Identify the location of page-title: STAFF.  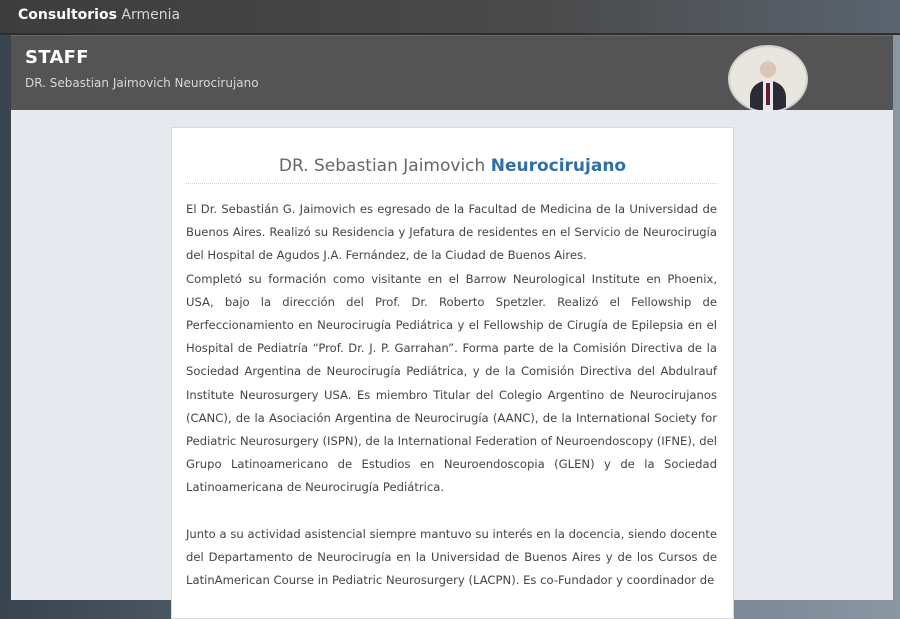
(57, 57).